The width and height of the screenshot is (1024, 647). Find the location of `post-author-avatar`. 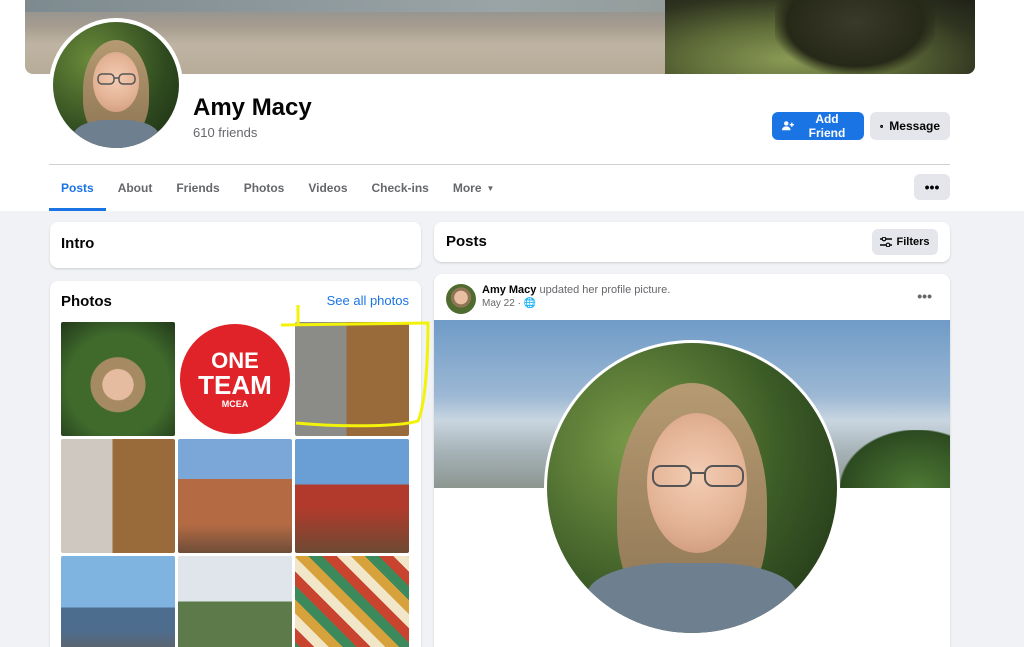

post-author-avatar is located at coordinates (461, 299).